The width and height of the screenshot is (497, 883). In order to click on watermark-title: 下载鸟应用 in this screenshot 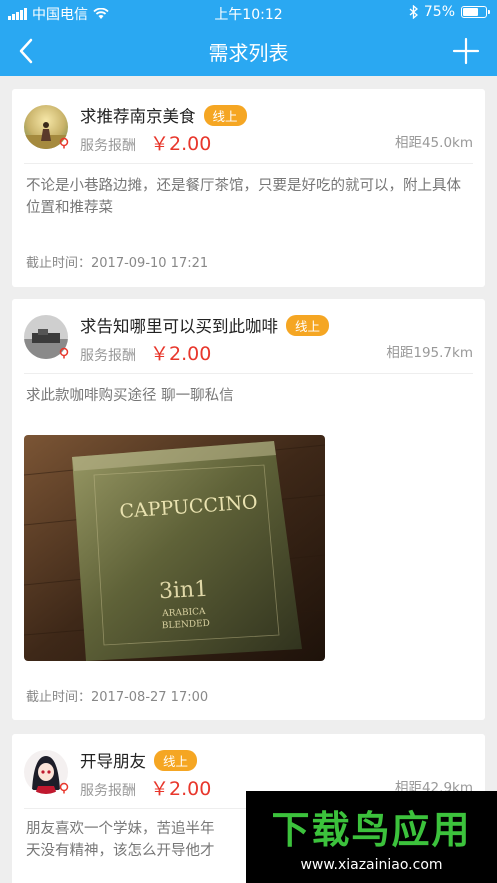, I will do `click(371, 830)`.